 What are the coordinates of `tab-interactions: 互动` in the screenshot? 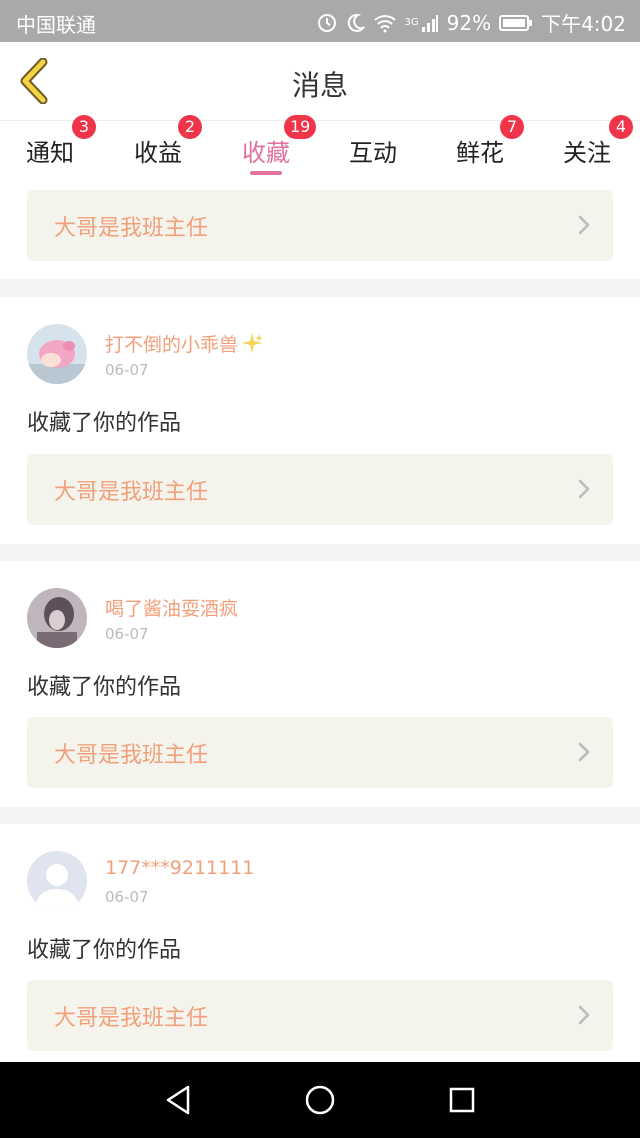 It's located at (379, 151).